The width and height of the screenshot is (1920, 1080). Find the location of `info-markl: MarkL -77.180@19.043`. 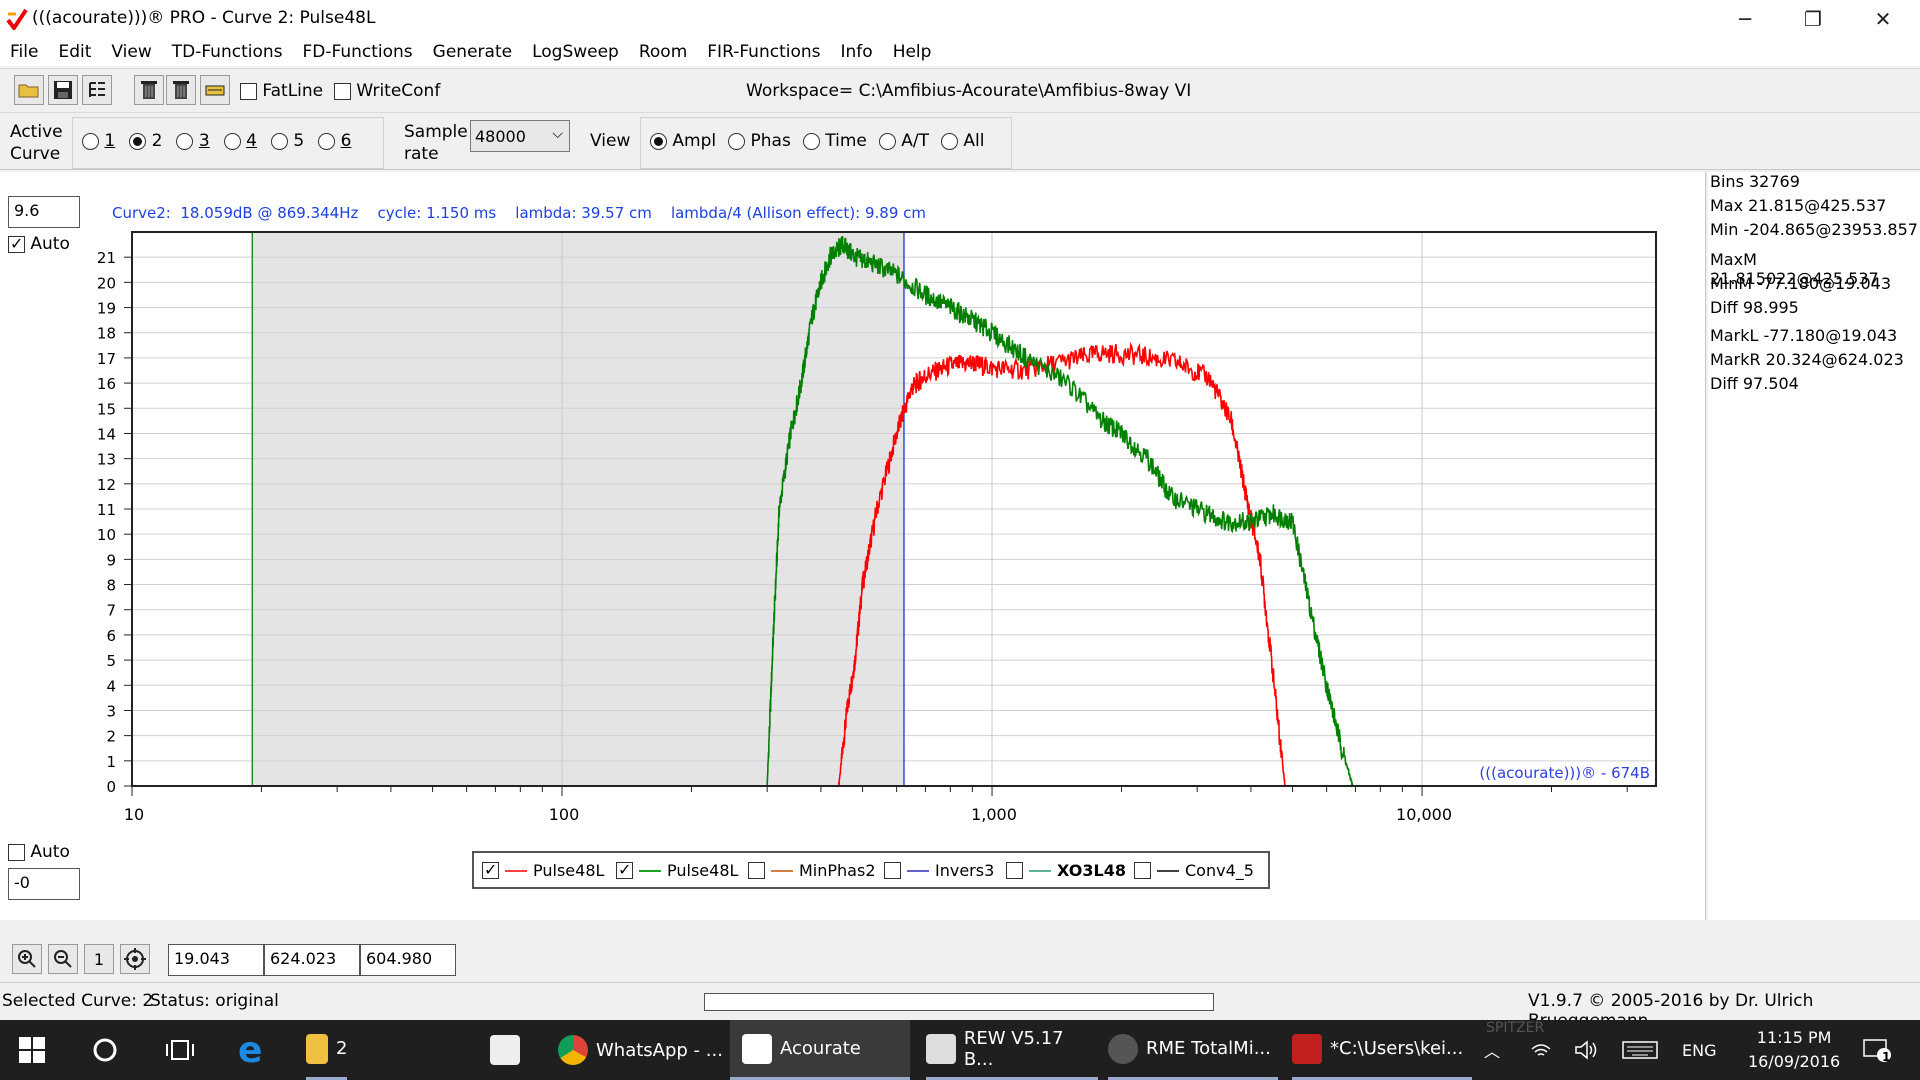

info-markl: MarkL -77.180@19.043 is located at coordinates (1804, 335).